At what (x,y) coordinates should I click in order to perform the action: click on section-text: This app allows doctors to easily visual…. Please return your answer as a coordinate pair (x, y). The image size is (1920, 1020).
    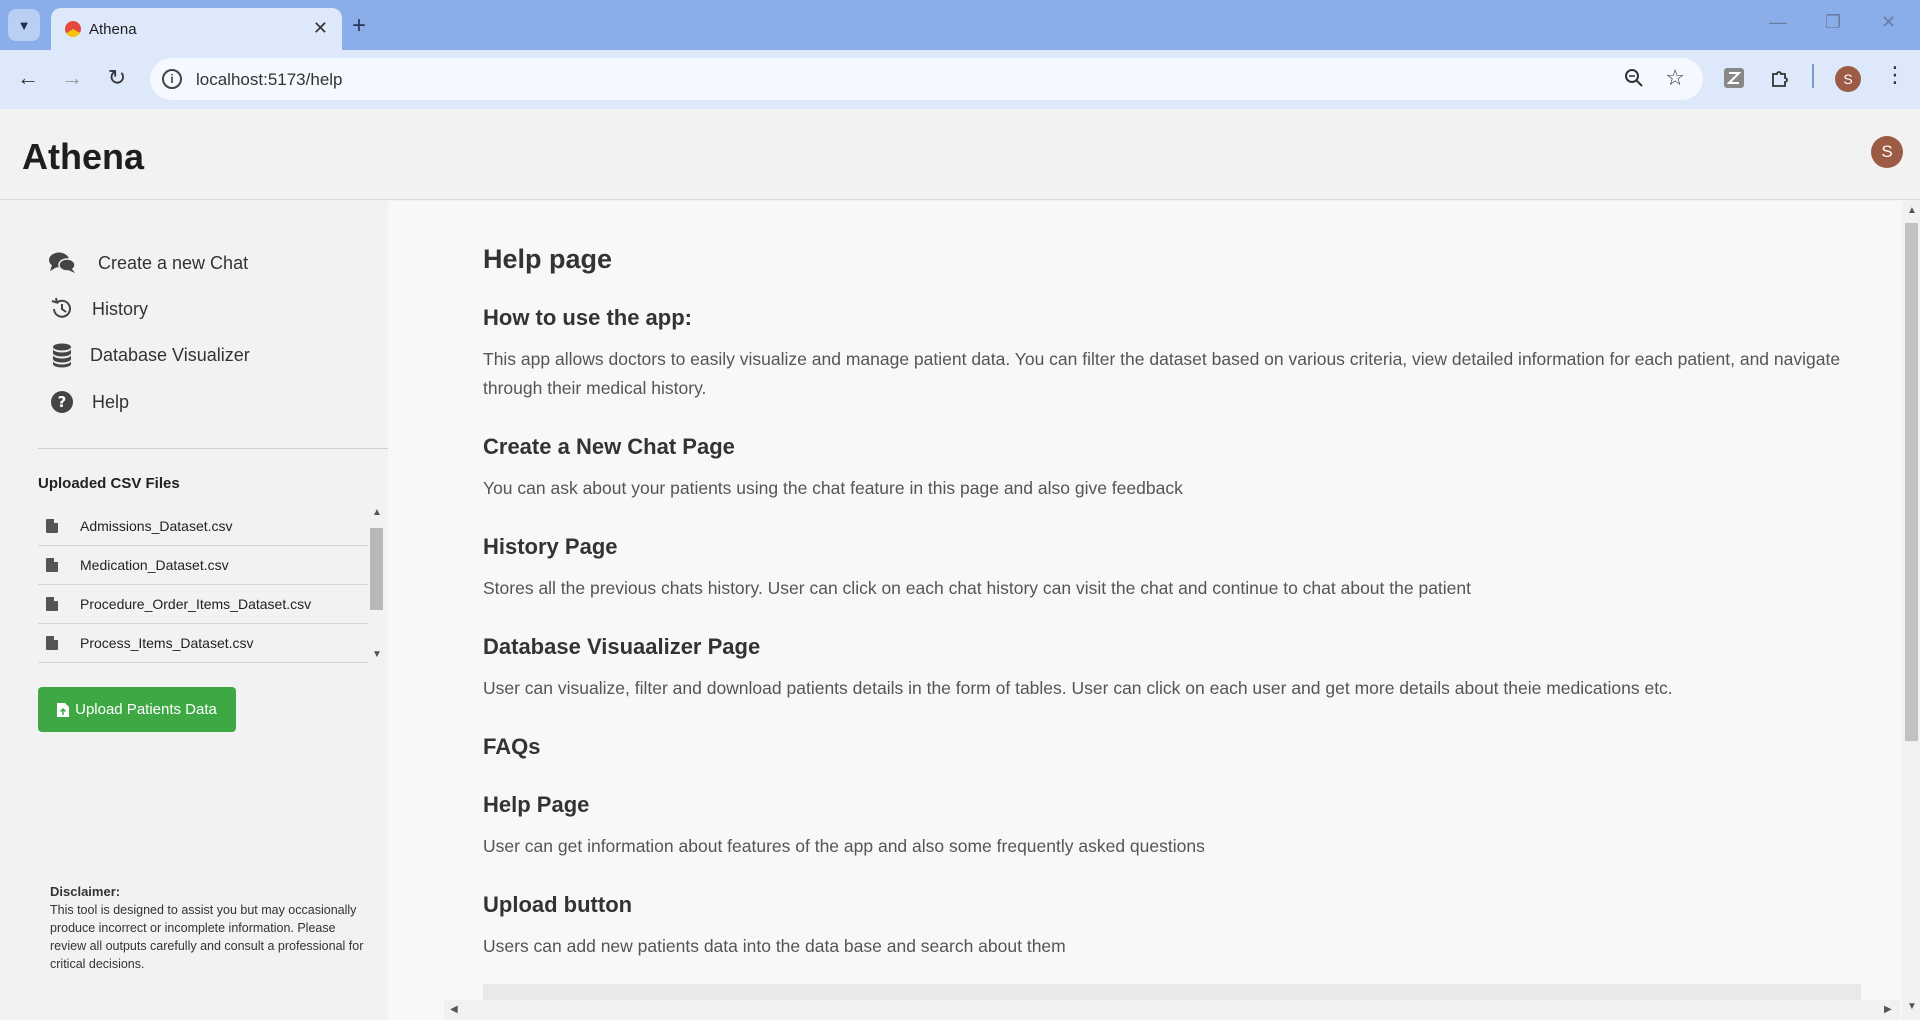
    Looking at the image, I should click on (1162, 373).